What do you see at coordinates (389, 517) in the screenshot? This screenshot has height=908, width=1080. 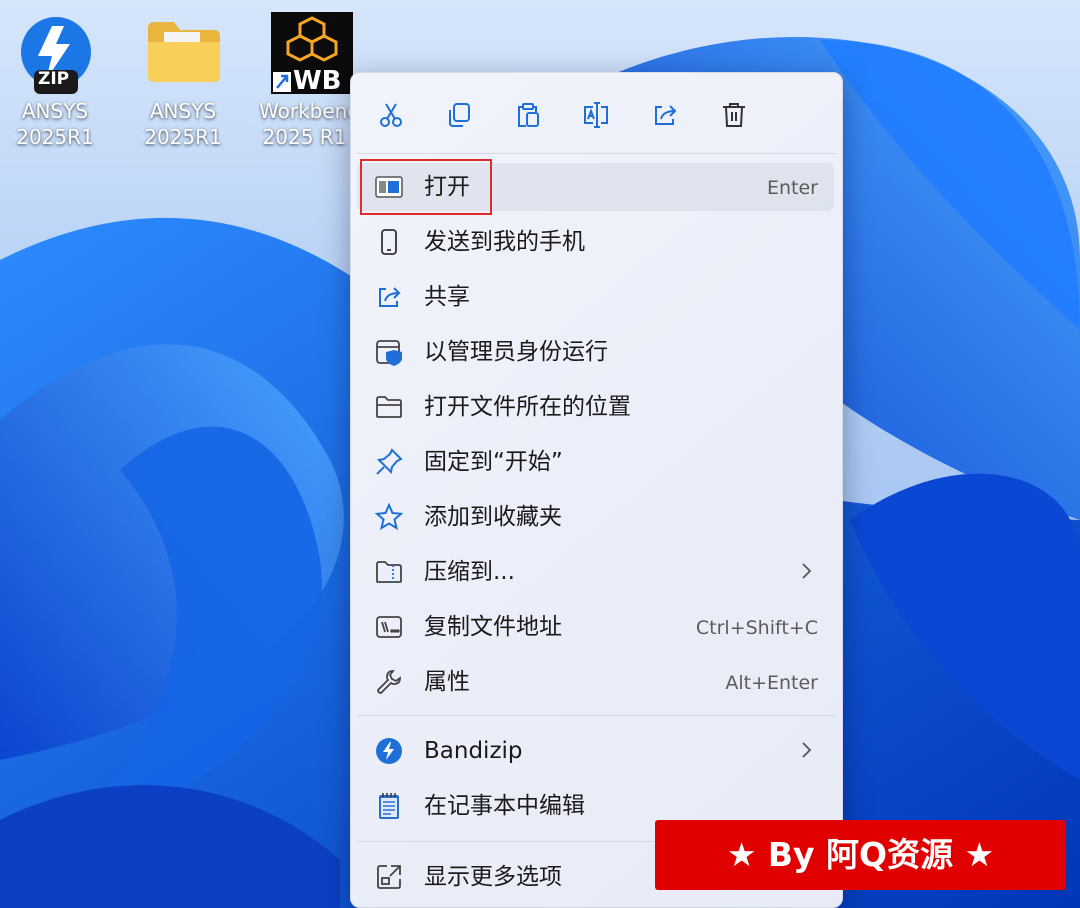 I see `star-icon` at bounding box center [389, 517].